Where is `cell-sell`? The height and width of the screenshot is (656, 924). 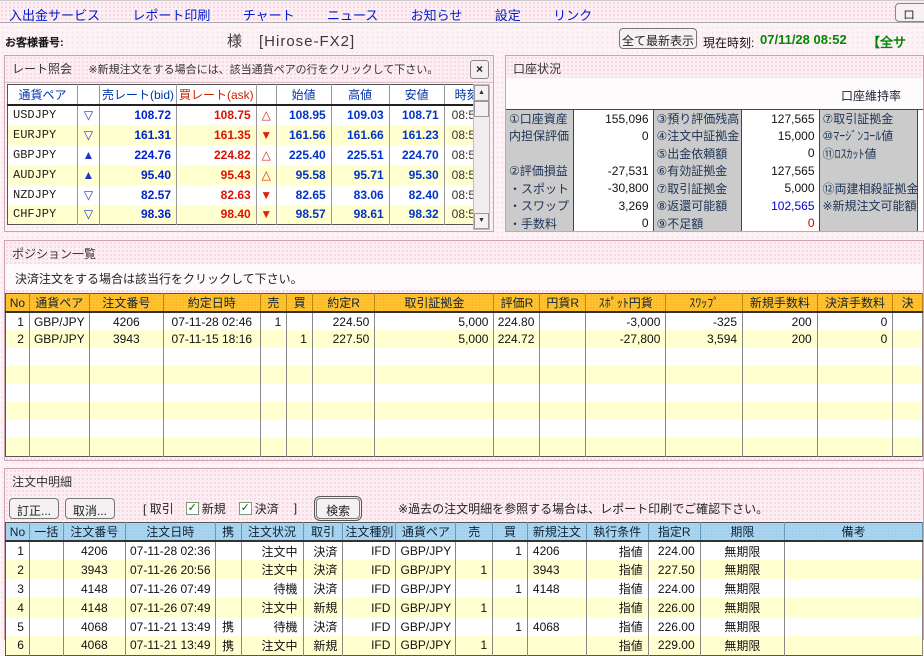 cell-sell is located at coordinates (274, 357).